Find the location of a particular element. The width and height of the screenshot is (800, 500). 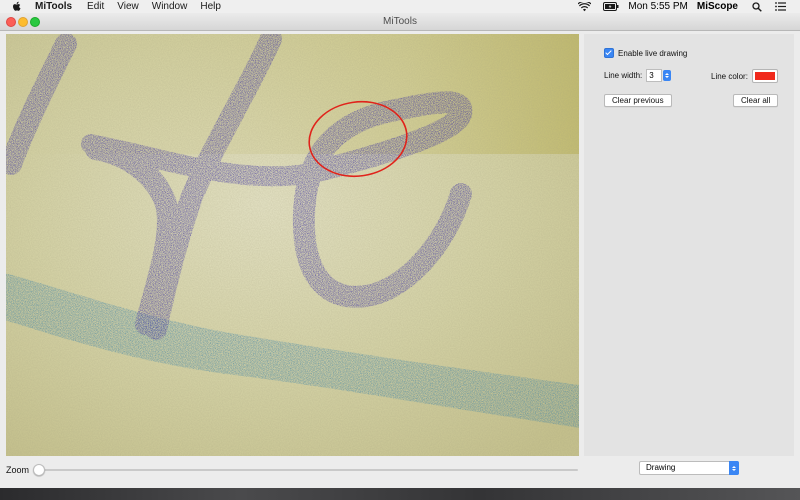

menu-clock: Mon 5:55 PM is located at coordinates (657, 6).